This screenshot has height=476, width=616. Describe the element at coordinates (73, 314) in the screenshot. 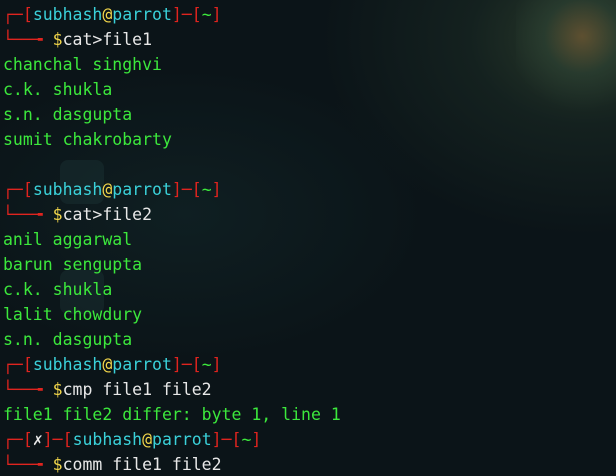

I see `output-line: lalit chowdury` at that location.